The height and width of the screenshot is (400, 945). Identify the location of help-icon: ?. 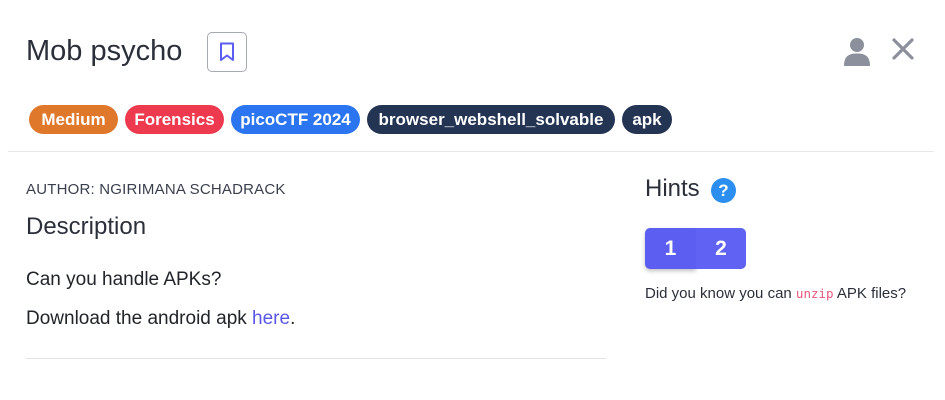
(723, 190).